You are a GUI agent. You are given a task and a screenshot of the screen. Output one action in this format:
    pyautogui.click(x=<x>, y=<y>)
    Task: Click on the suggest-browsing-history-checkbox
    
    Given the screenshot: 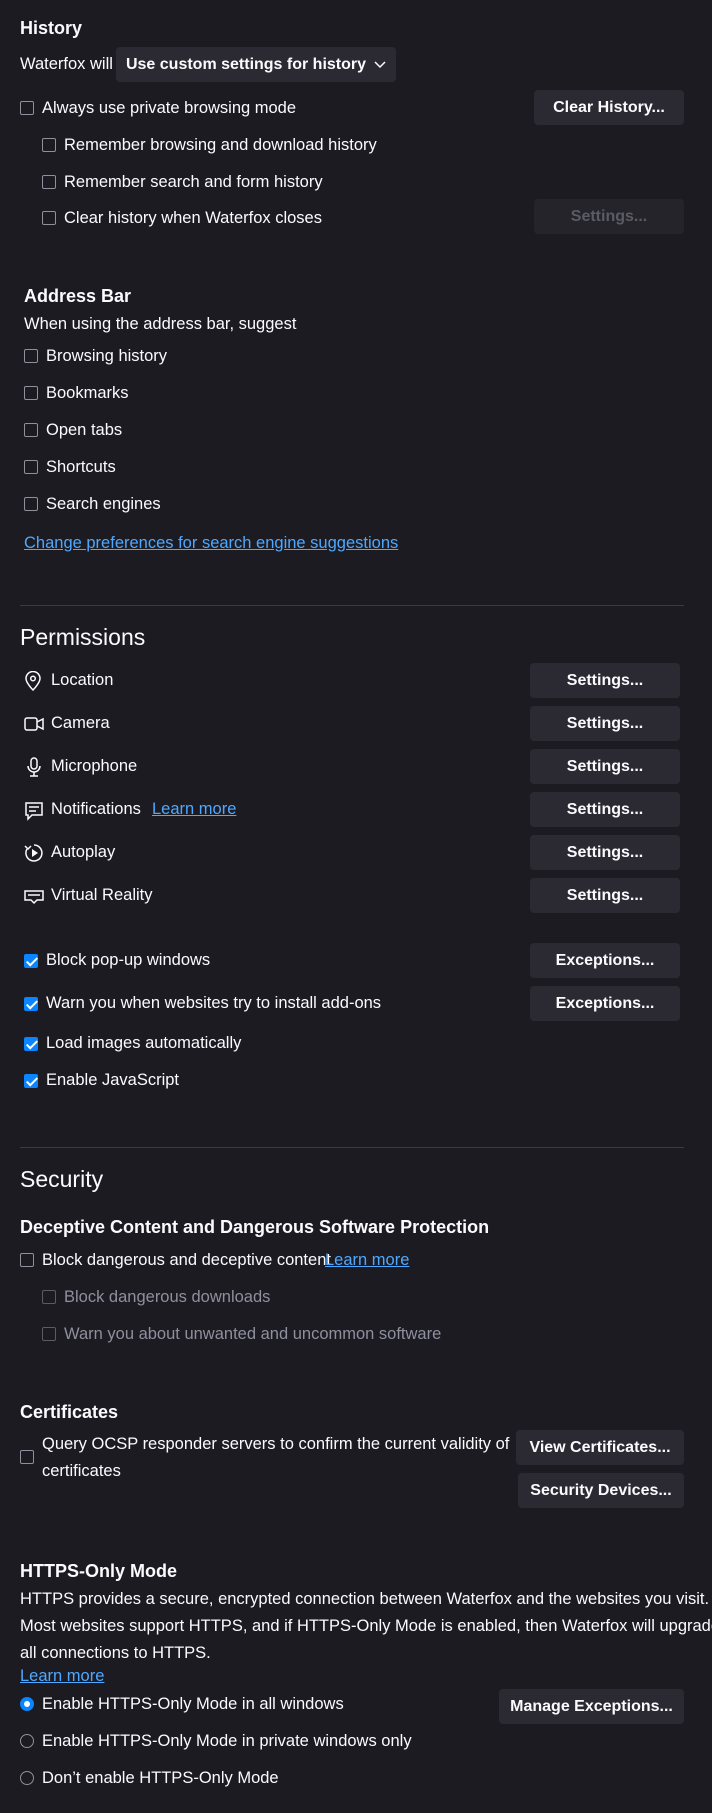 What is the action you would take?
    pyautogui.click(x=31, y=356)
    